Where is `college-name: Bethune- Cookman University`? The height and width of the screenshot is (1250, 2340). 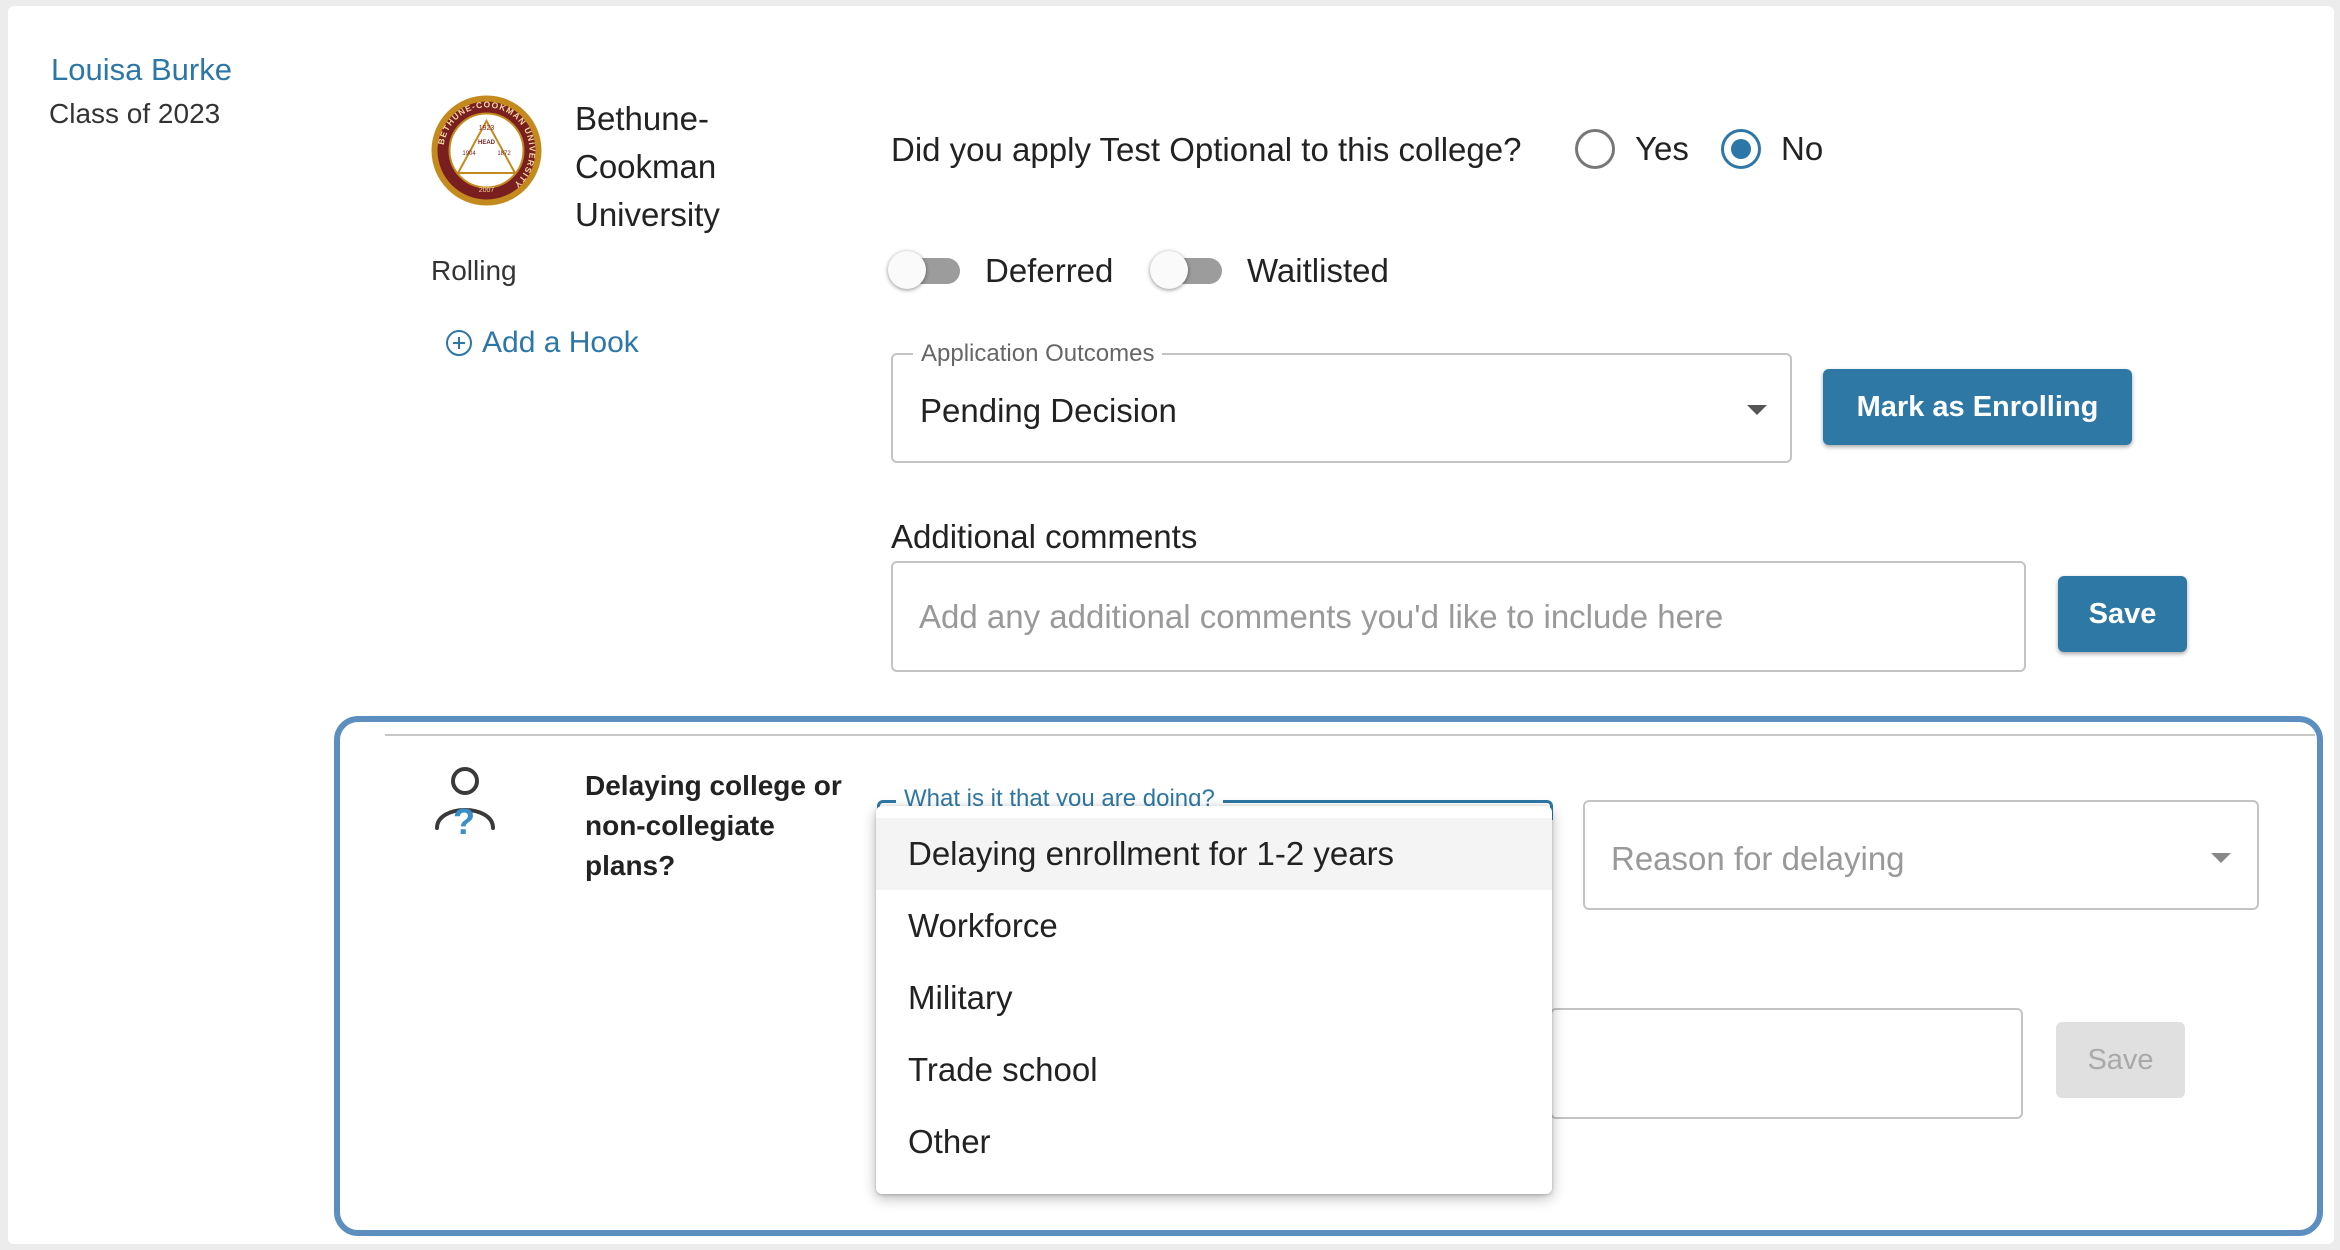
college-name: Bethune- Cookman University is located at coordinates (647, 166).